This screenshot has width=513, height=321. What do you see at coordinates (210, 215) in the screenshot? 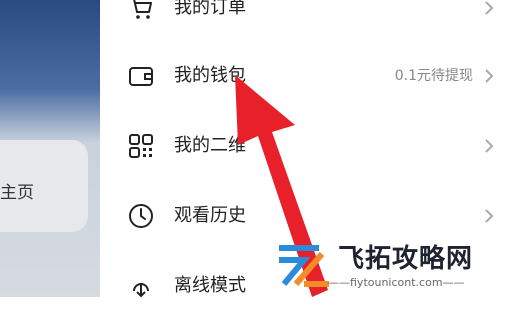
I see `menu-item-label: 观看历史` at bounding box center [210, 215].